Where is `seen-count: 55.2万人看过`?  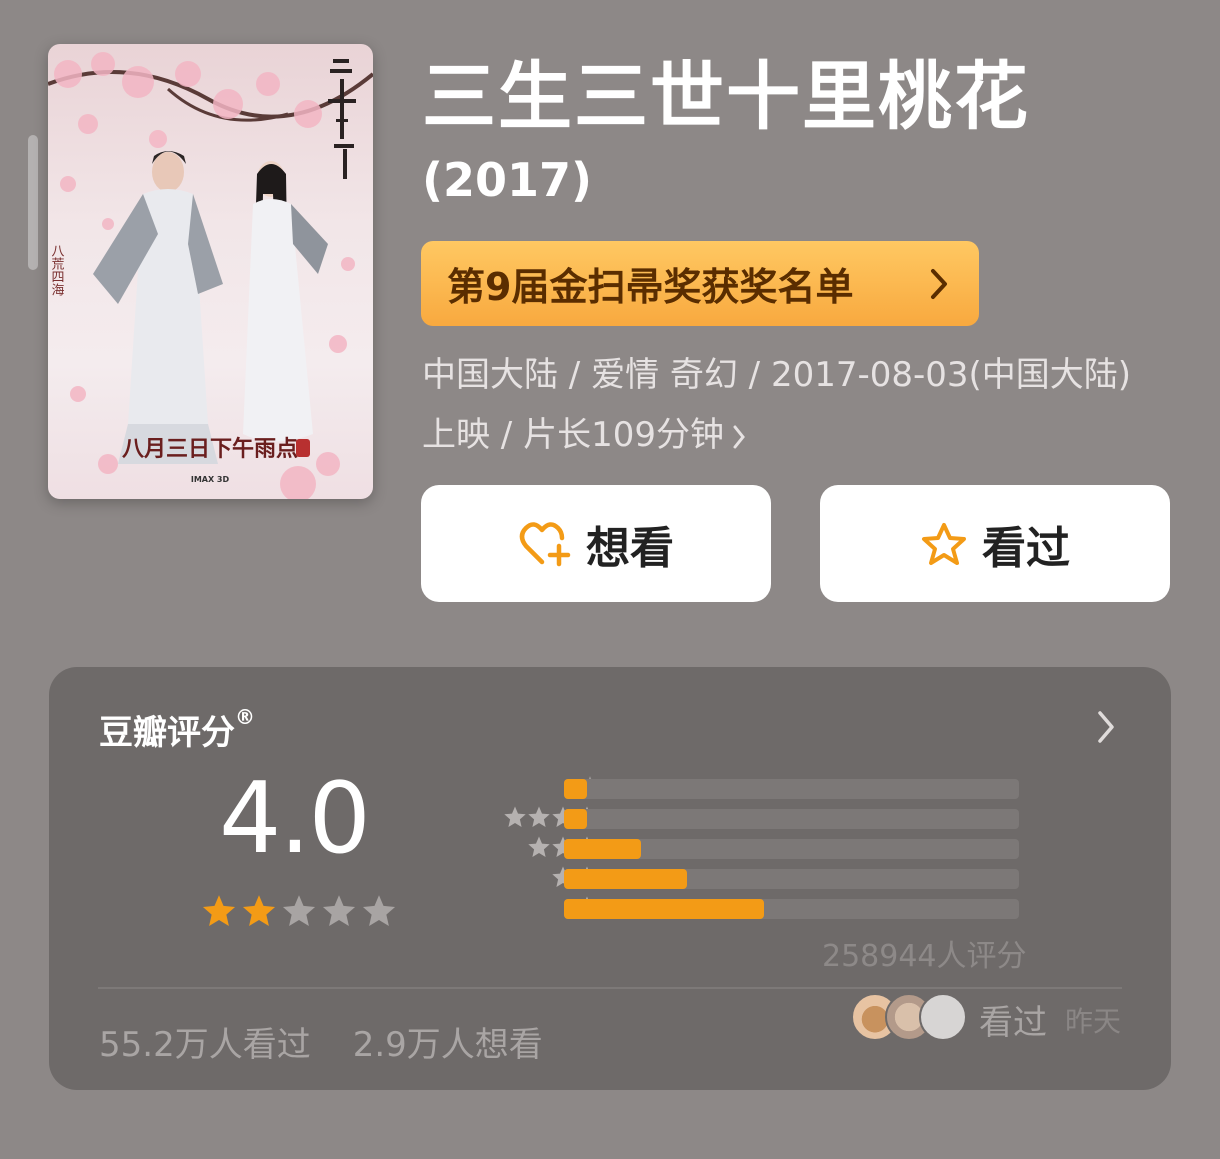
seen-count: 55.2万人看过 is located at coordinates (205, 1045).